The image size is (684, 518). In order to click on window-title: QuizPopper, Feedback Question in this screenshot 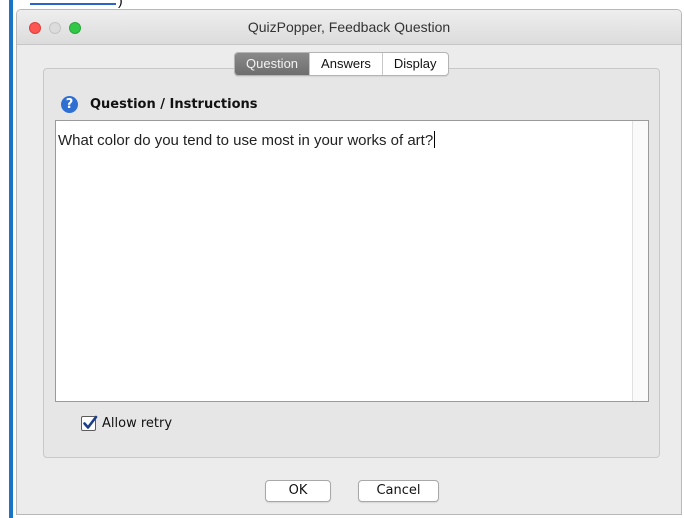, I will do `click(349, 27)`.